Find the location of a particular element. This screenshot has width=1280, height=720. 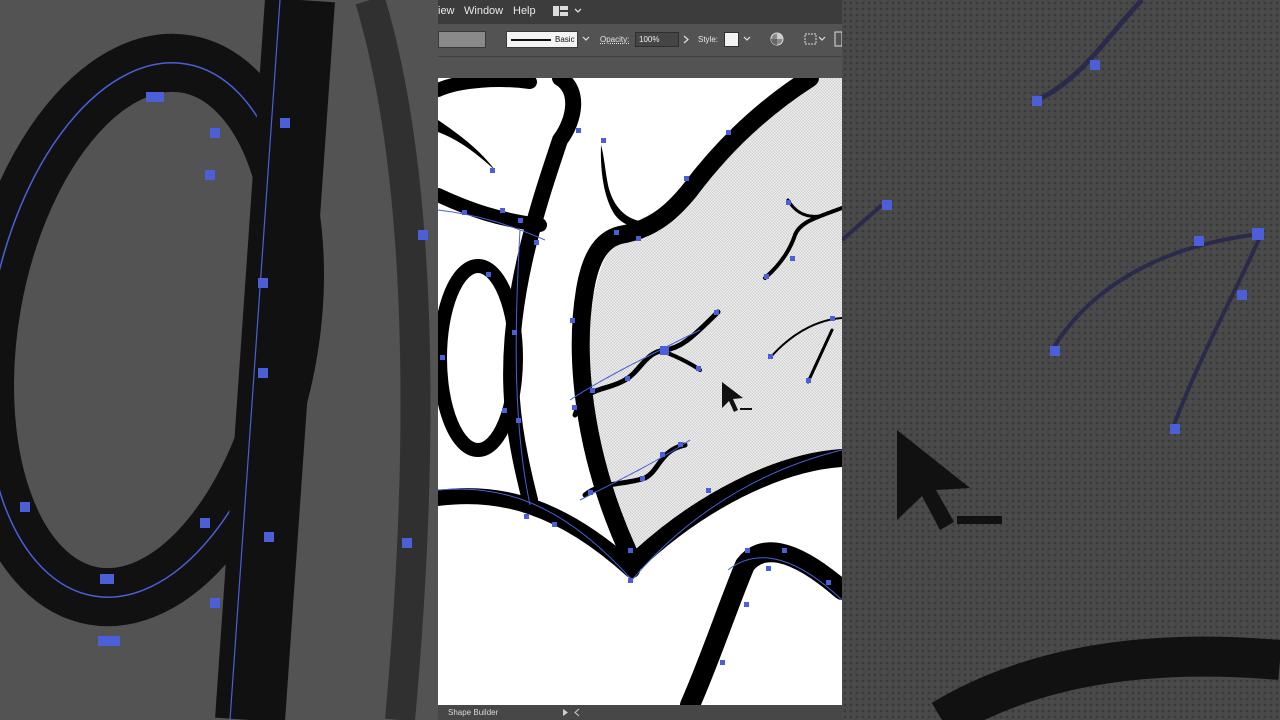

panel-toggle-icon is located at coordinates (838, 39).